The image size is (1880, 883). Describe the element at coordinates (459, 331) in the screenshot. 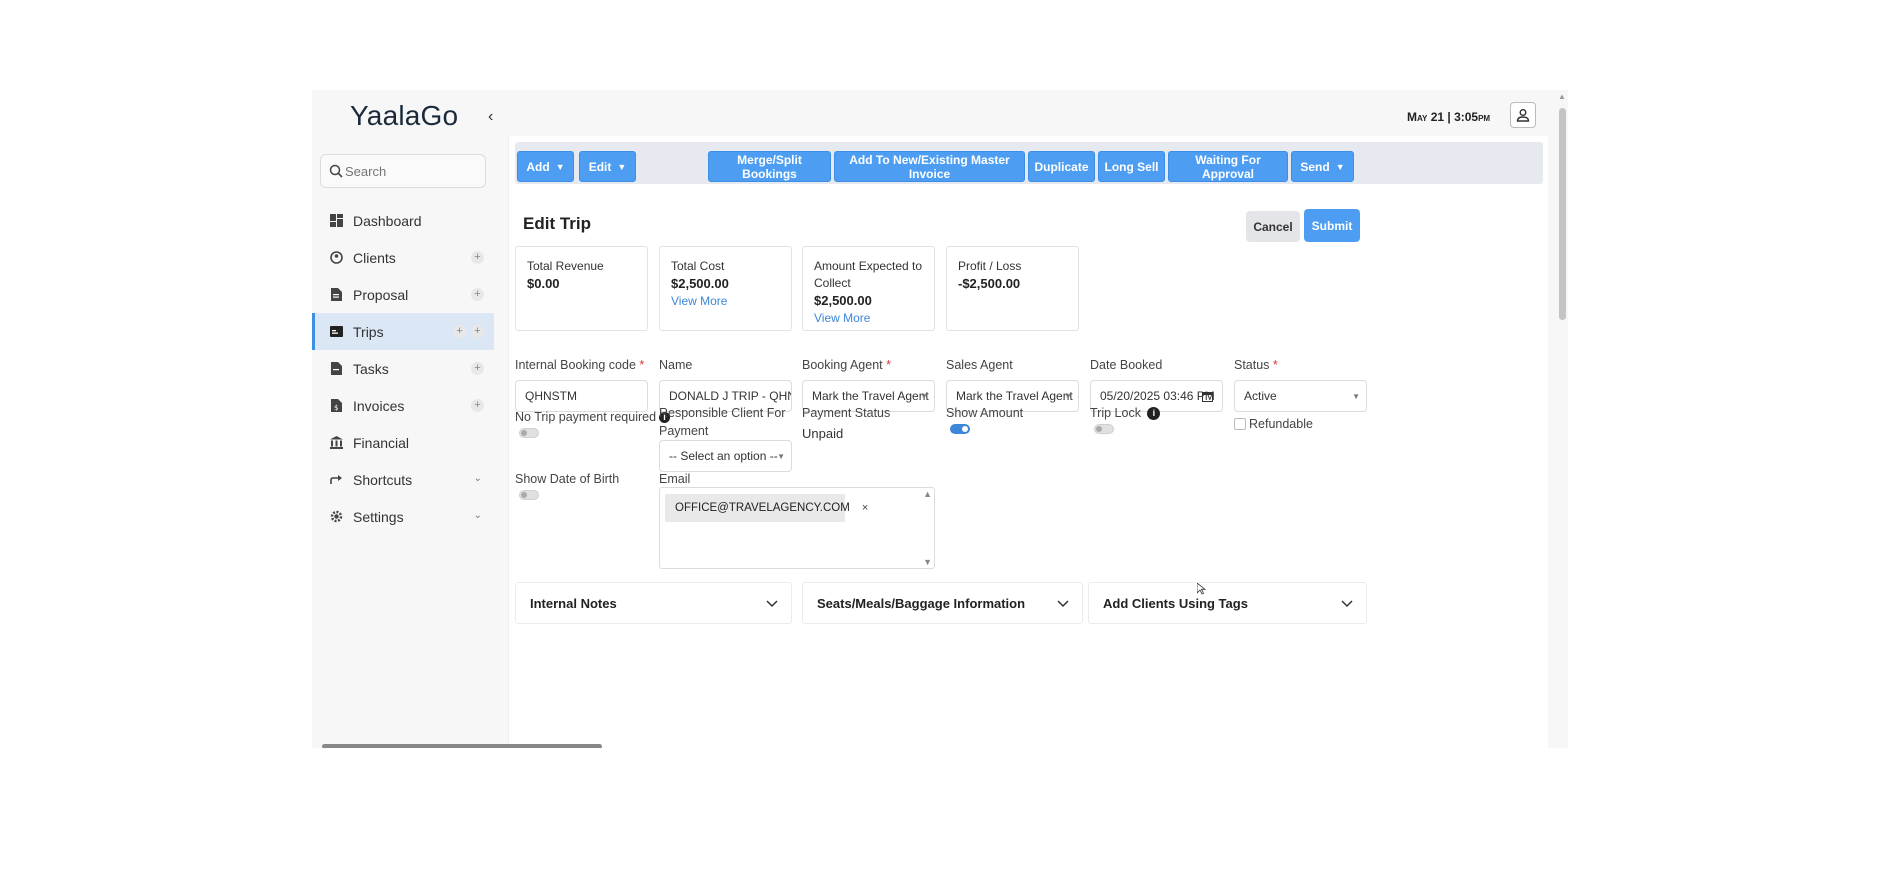

I see `add-trip-icon: +` at that location.